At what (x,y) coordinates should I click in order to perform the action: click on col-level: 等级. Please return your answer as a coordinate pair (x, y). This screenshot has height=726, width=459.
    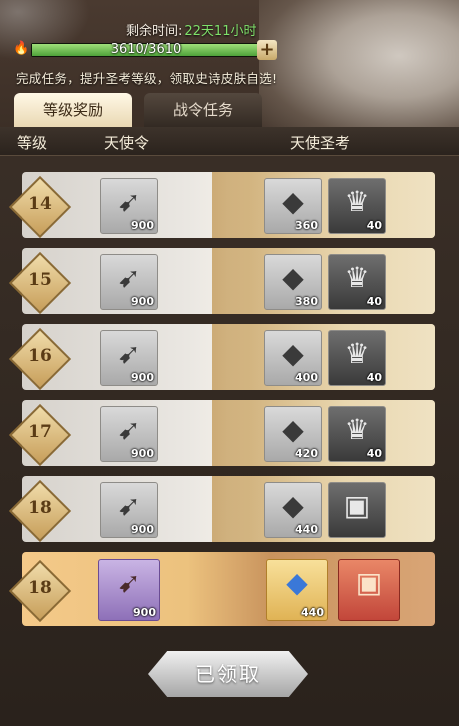
    Looking at the image, I should click on (32, 143).